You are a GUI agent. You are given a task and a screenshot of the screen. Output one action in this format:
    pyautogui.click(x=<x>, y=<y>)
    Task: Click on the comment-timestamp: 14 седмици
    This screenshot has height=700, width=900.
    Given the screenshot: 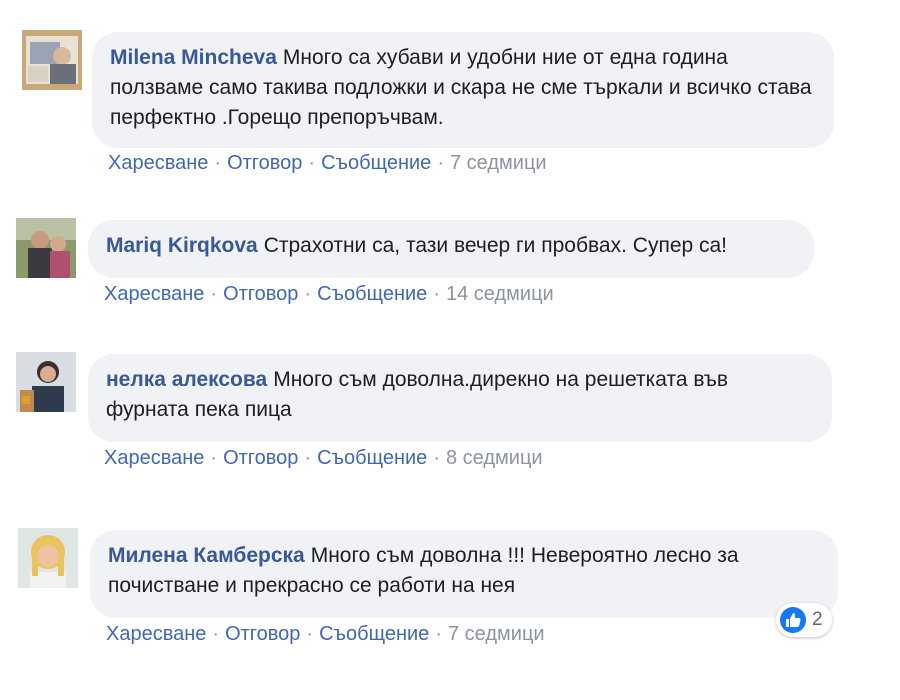 What is the action you would take?
    pyautogui.click(x=500, y=294)
    